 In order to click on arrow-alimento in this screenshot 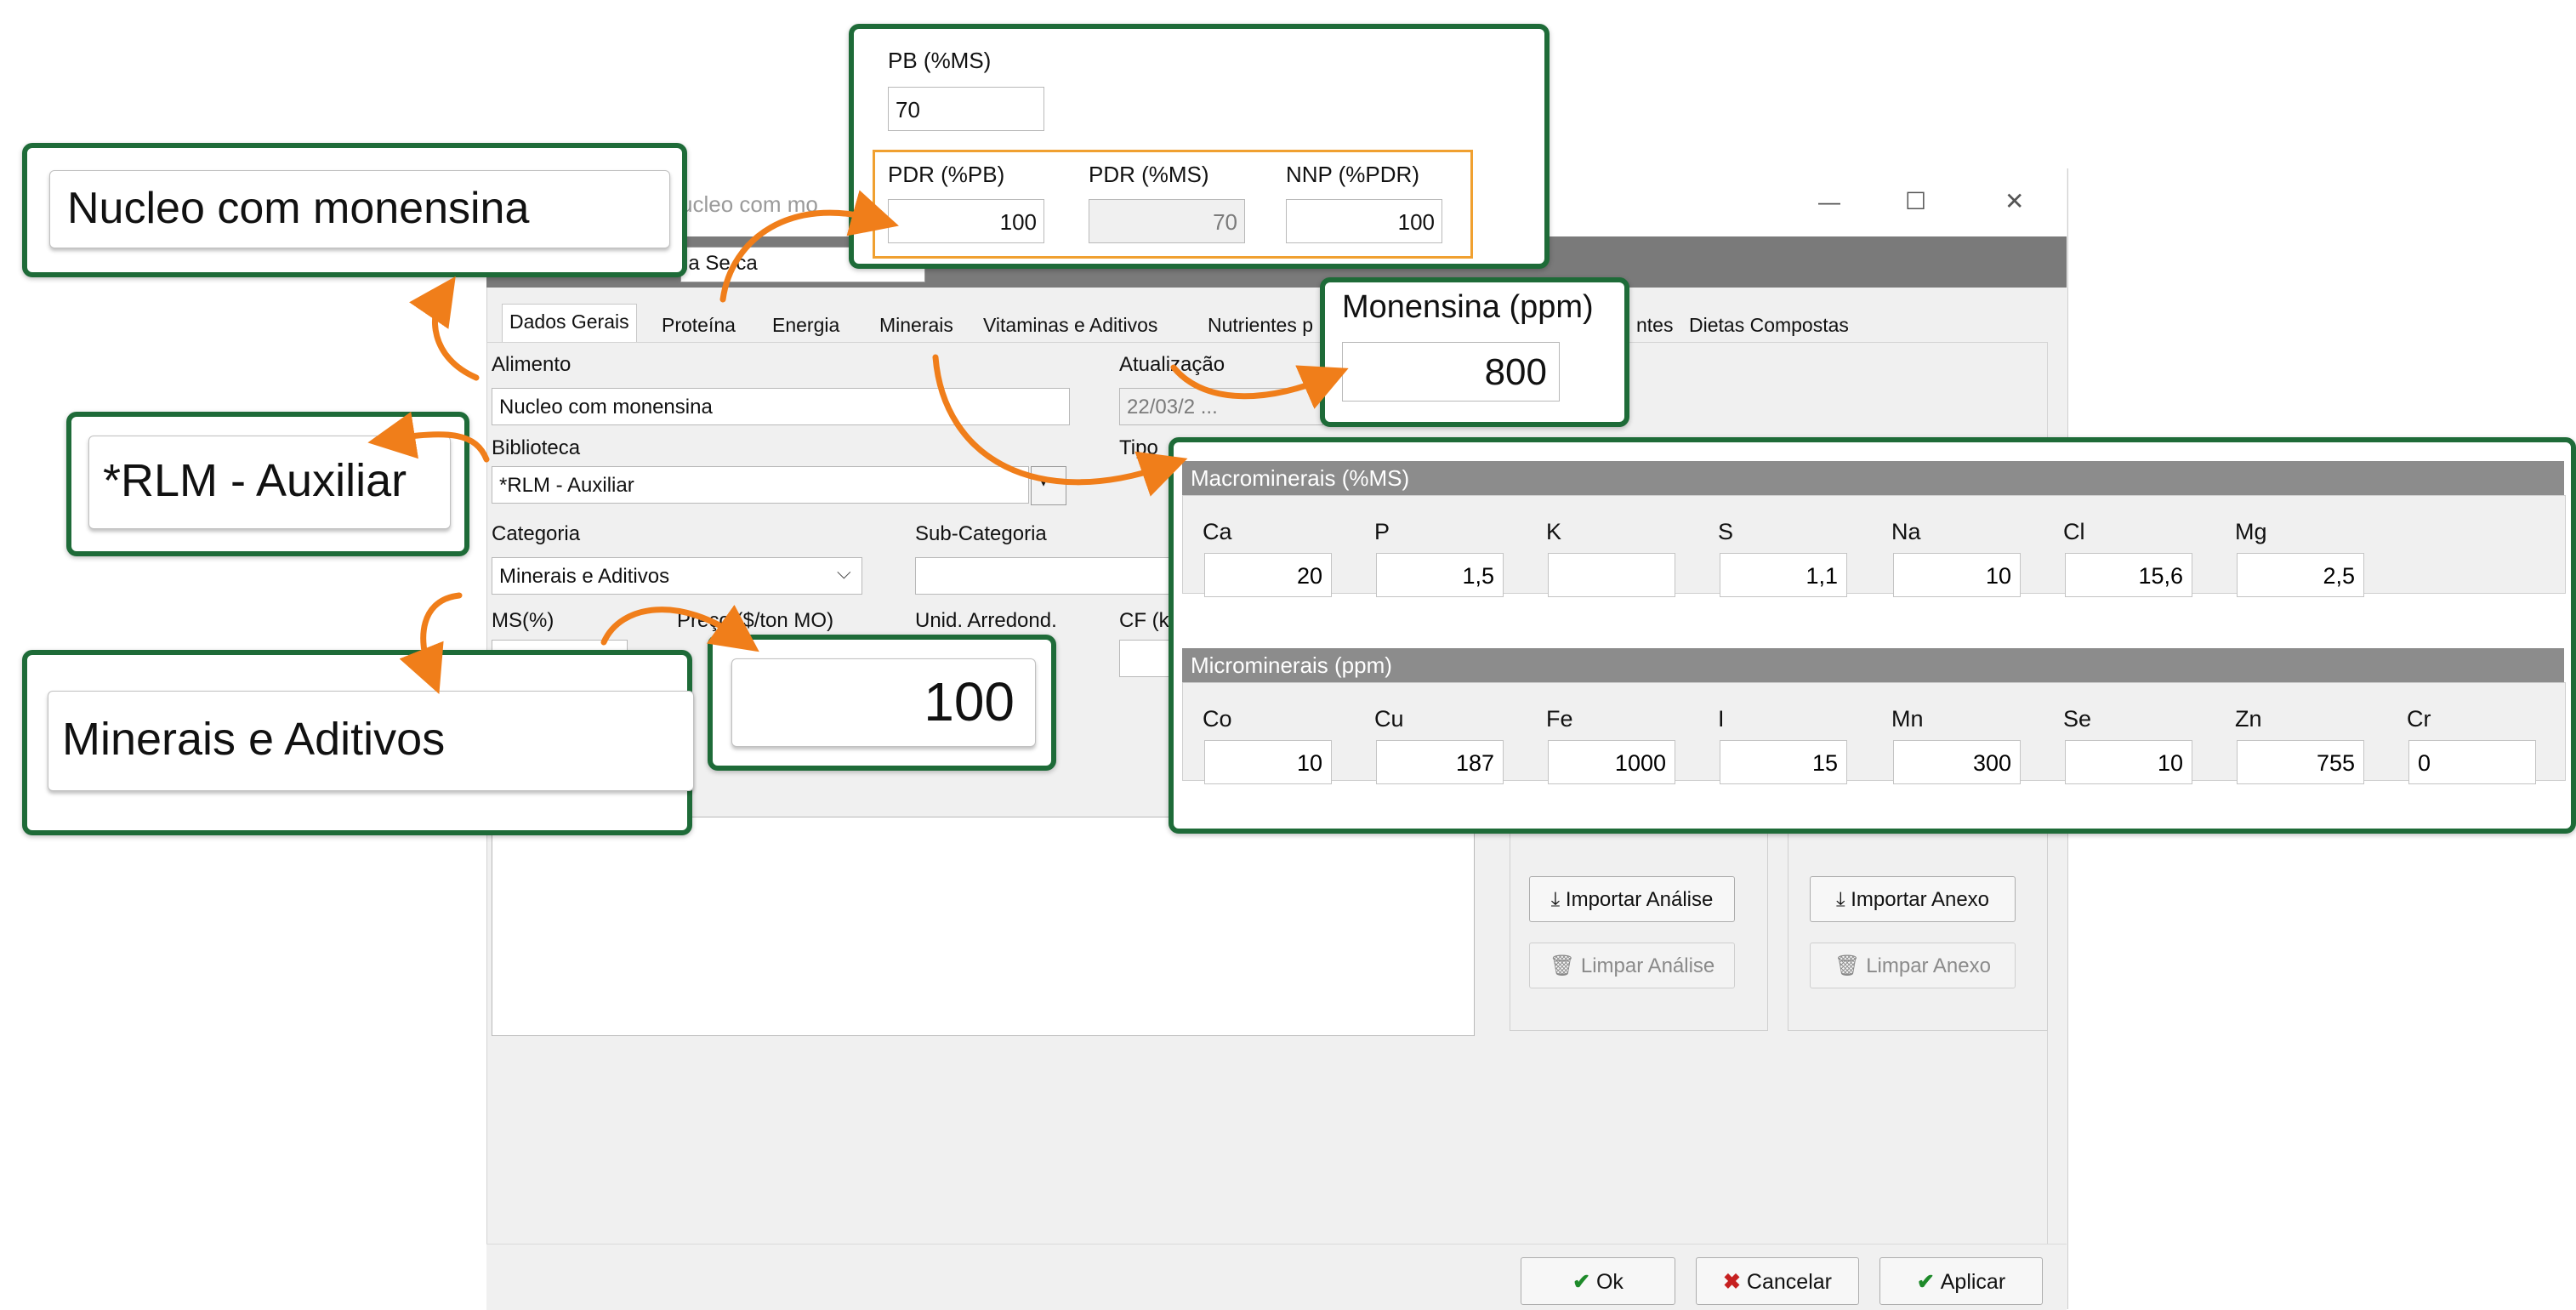, I will do `click(444, 328)`.